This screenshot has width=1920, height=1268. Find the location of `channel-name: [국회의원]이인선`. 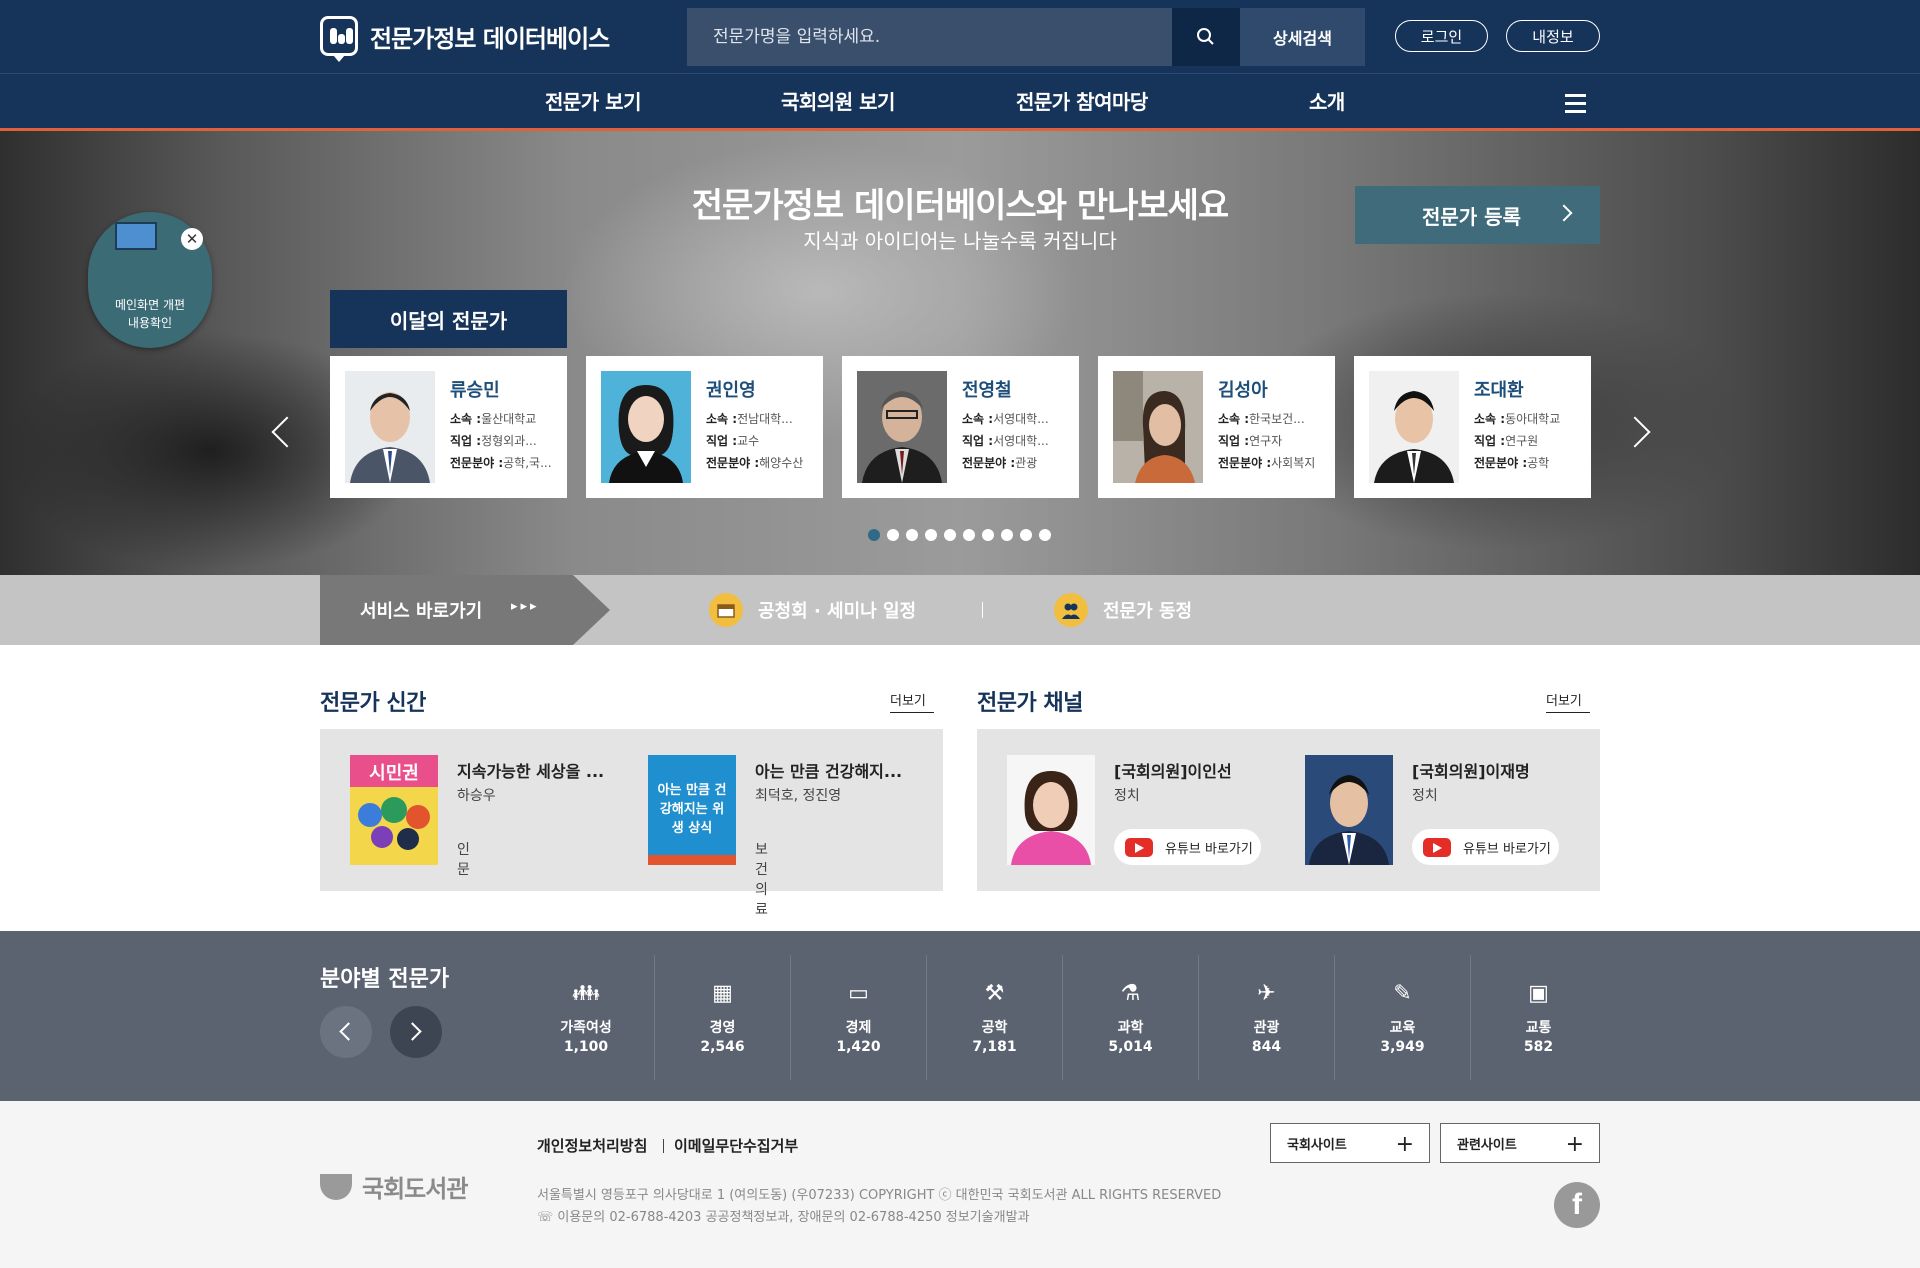

channel-name: [국회의원]이인선 is located at coordinates (1173, 771).